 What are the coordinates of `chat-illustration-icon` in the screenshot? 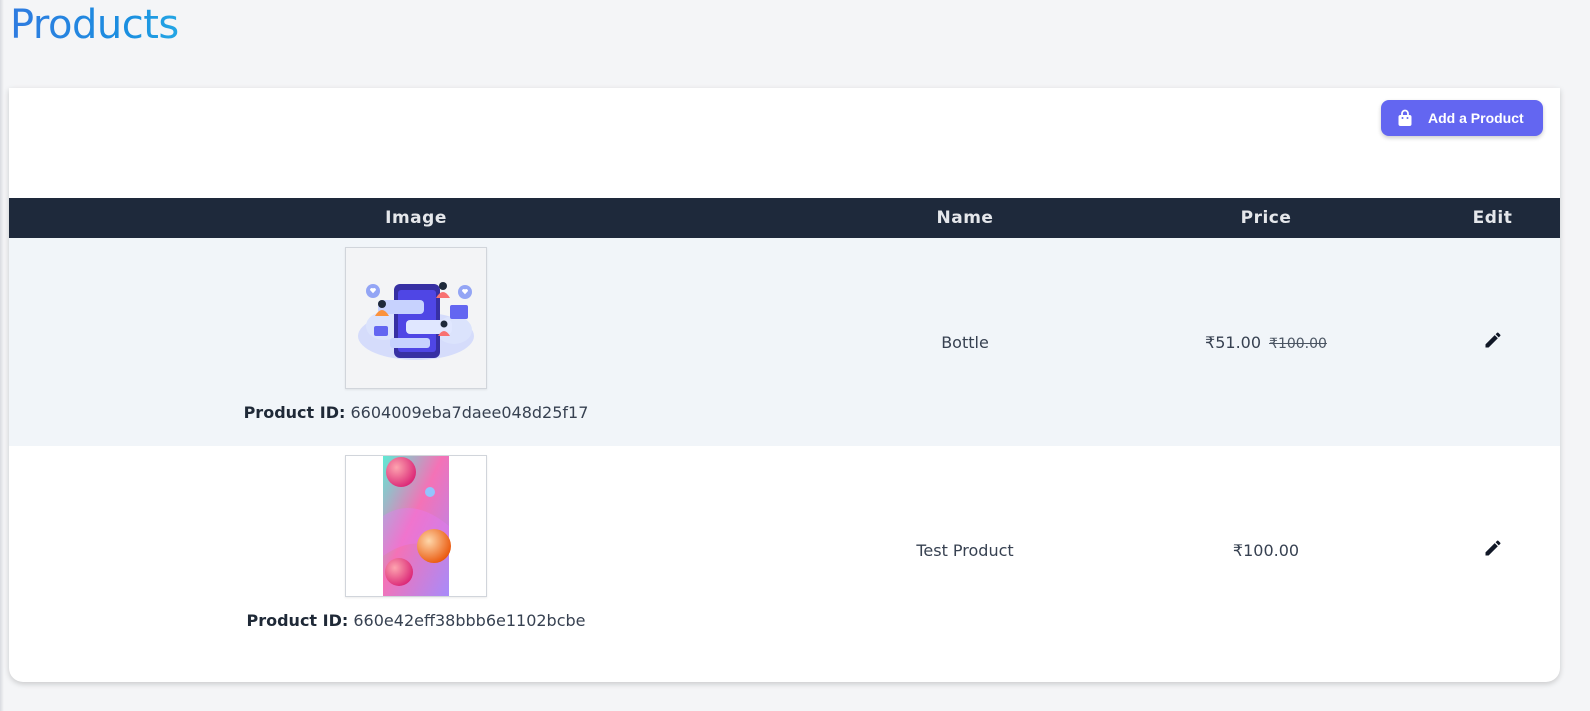 It's located at (416, 318).